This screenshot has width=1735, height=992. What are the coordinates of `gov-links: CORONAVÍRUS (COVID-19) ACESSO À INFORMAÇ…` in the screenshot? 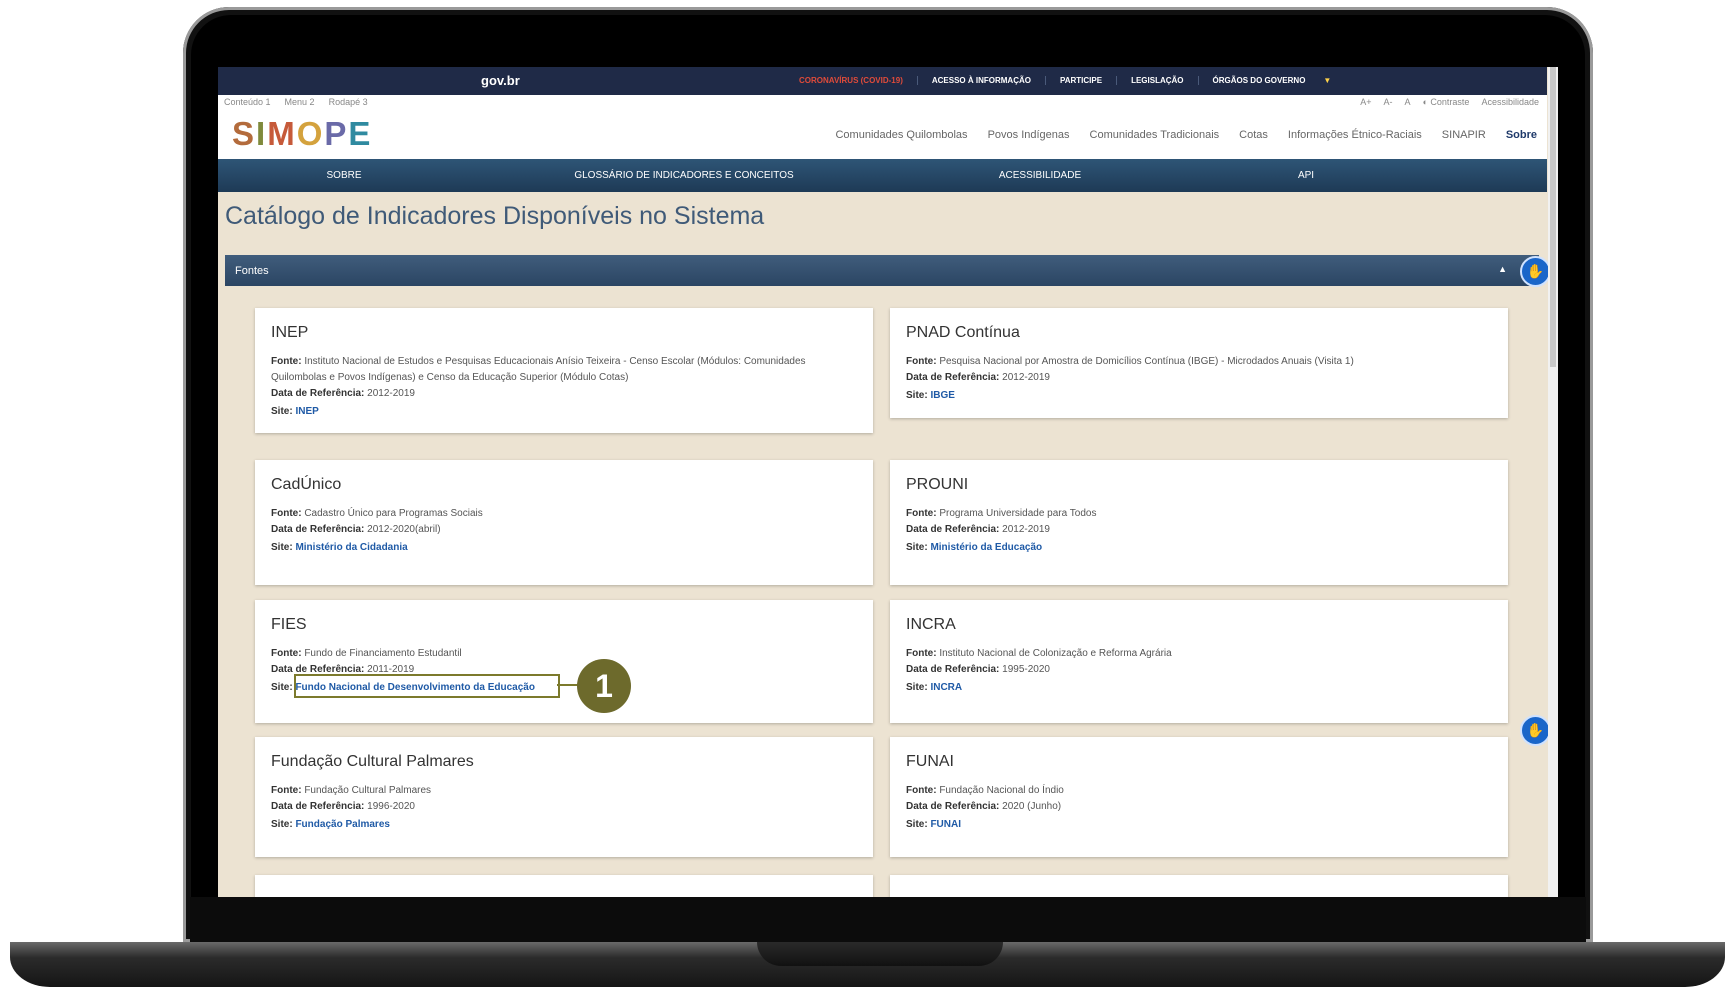 It's located at (1072, 80).